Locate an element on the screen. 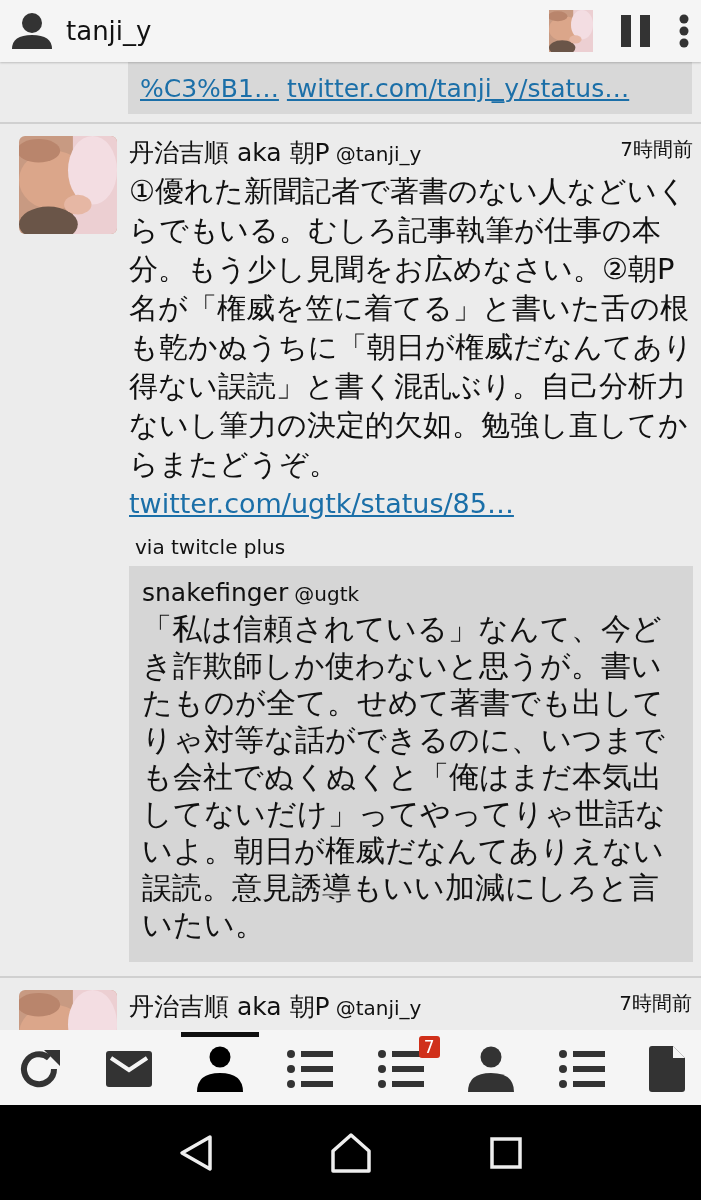 The image size is (701, 1200). user-name: snakefinger is located at coordinates (215, 592).